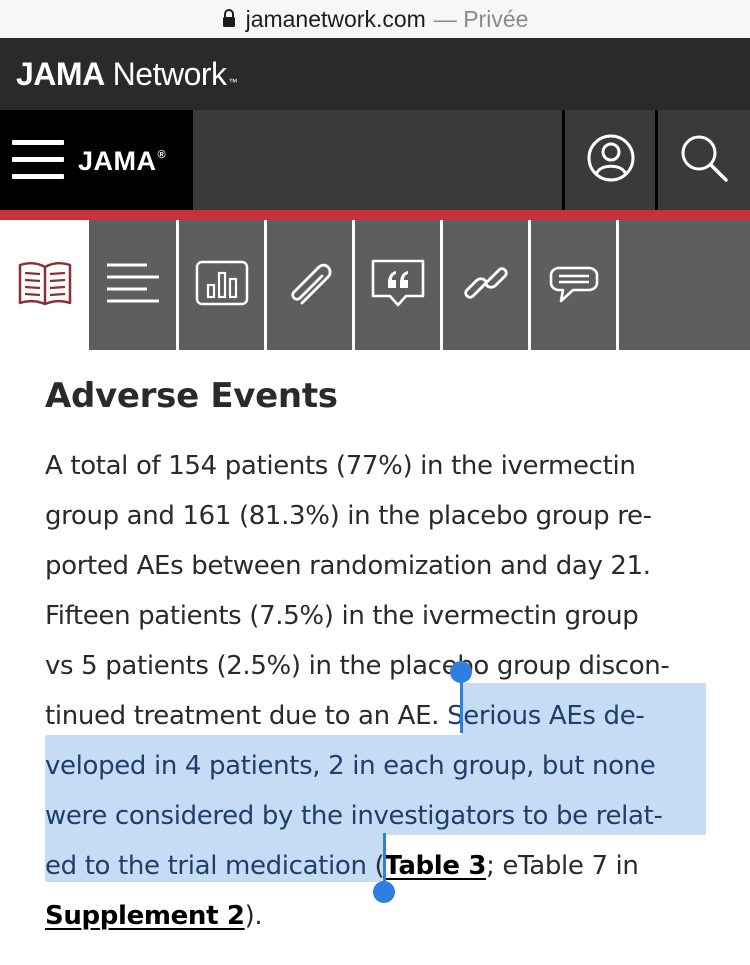  What do you see at coordinates (375, 74) in the screenshot?
I see `jama-network-bar: JAMA Network ™` at bounding box center [375, 74].